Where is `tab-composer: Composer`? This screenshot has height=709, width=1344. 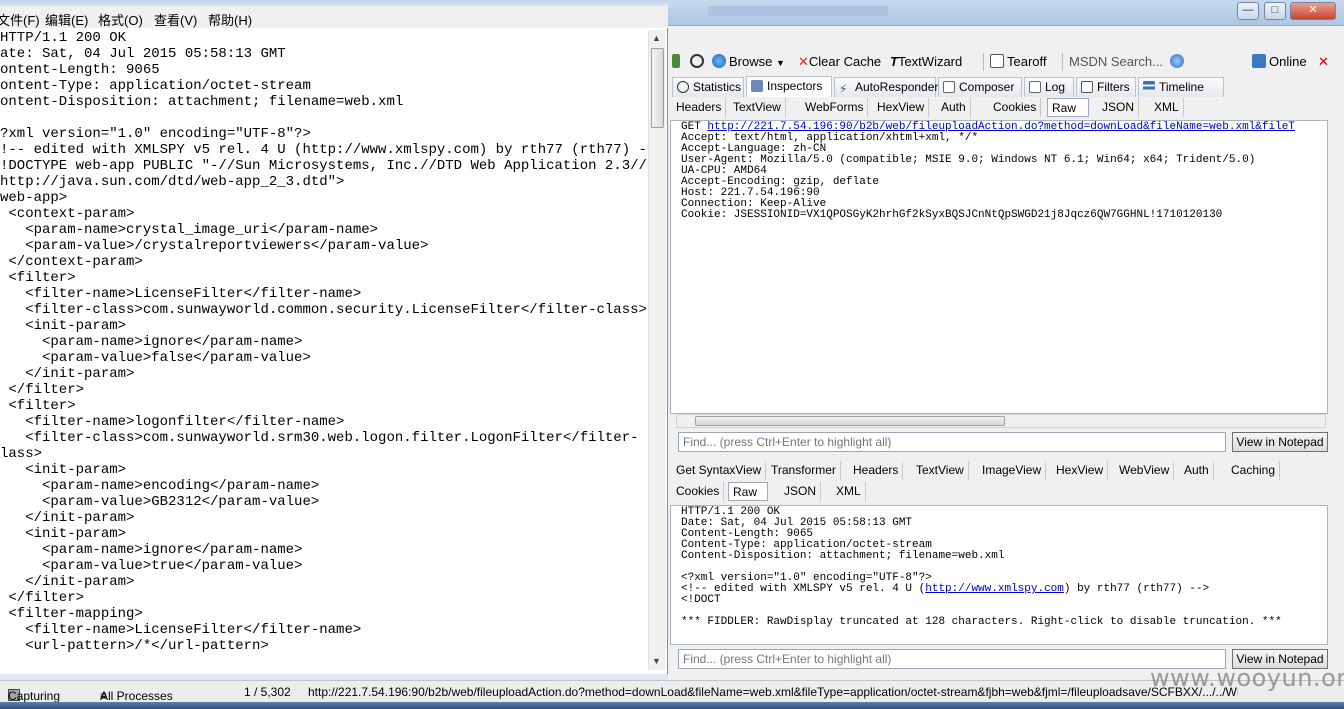 tab-composer: Composer is located at coordinates (980, 87).